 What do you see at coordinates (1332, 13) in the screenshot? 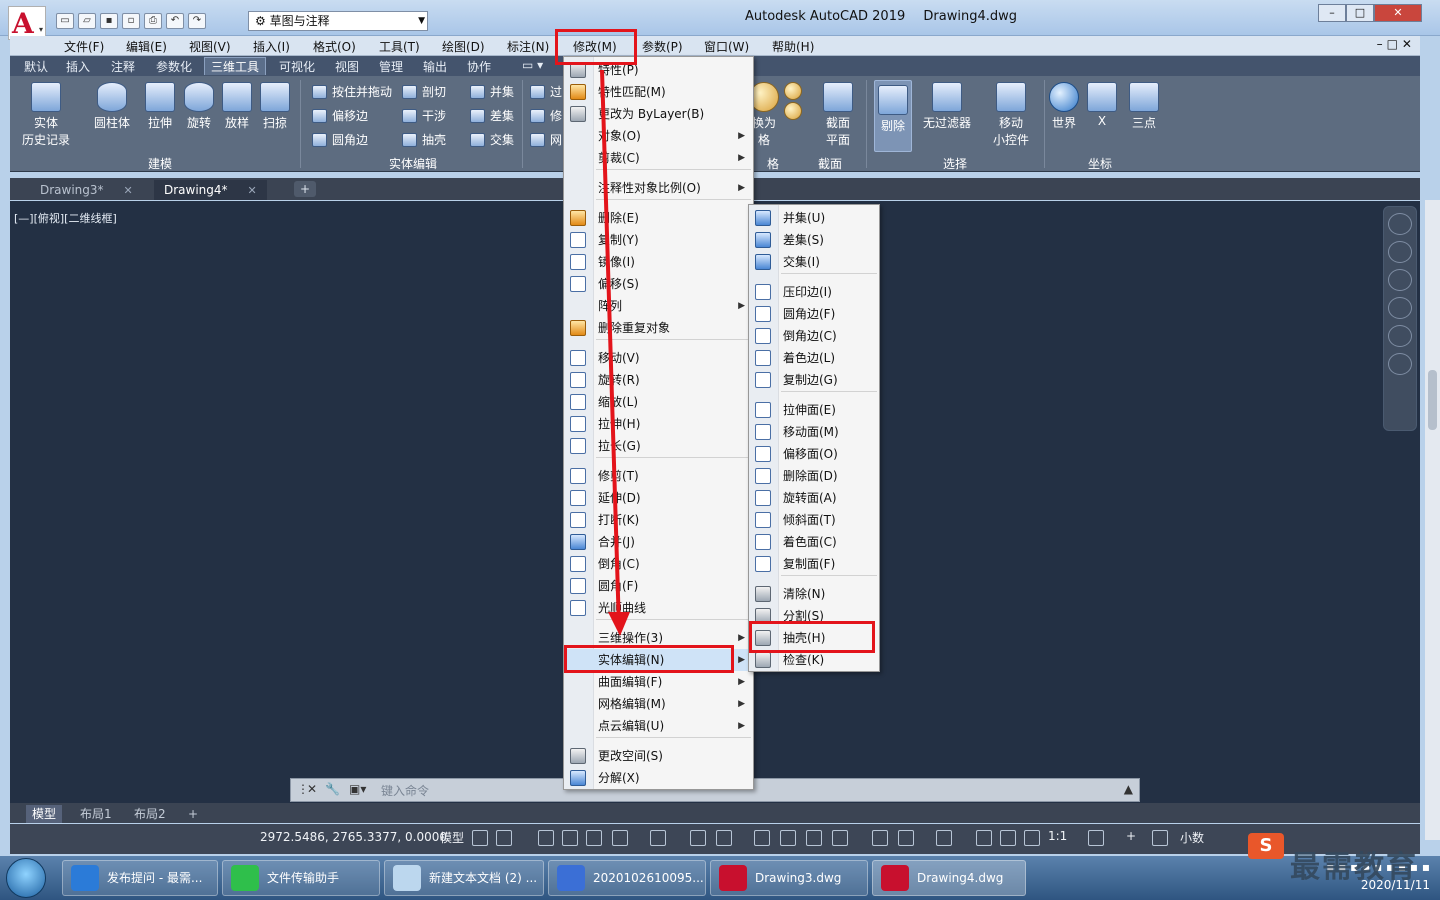
I see `minimize-button: –` at bounding box center [1332, 13].